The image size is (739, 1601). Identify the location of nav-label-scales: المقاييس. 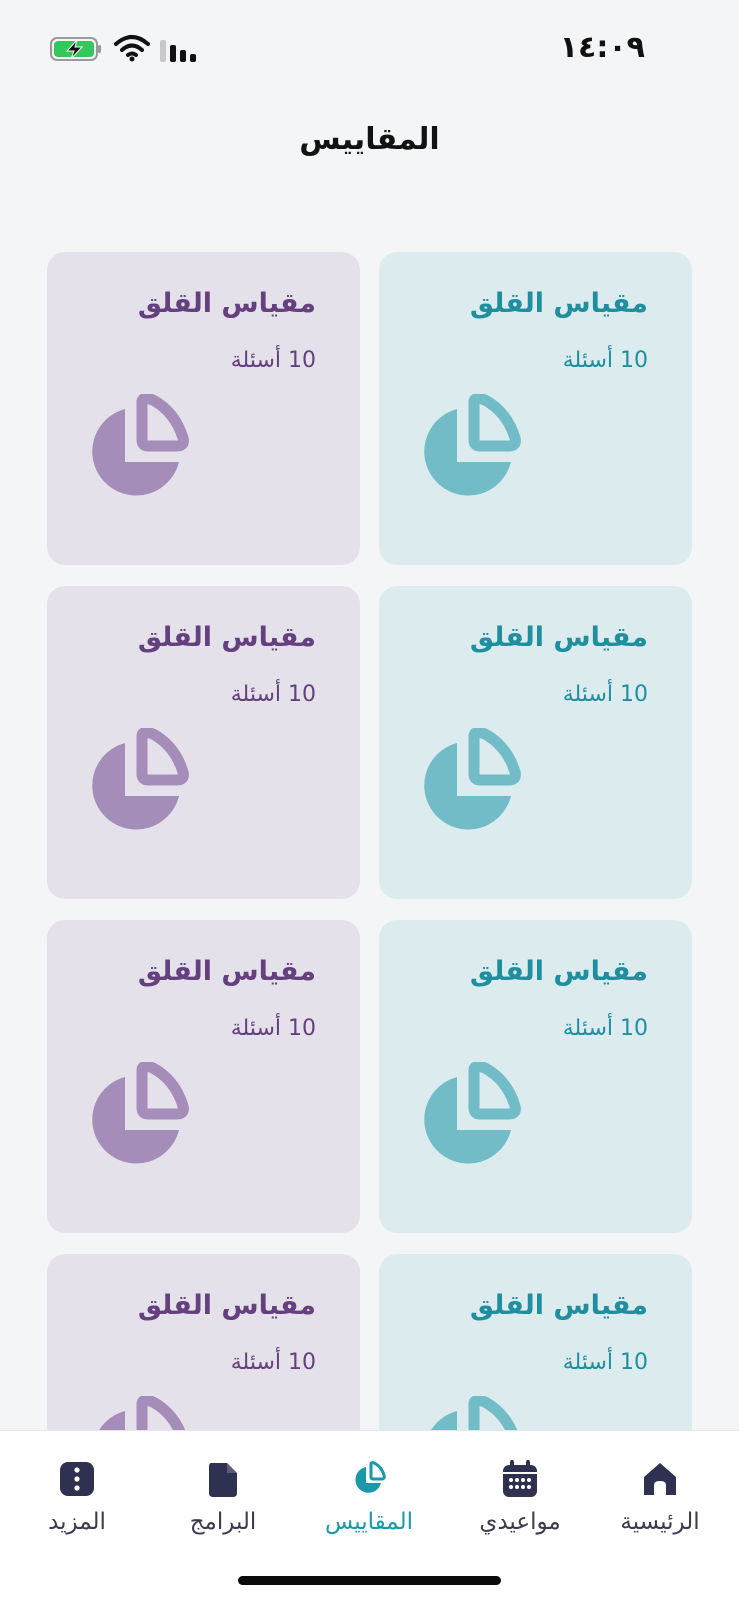
(368, 1522).